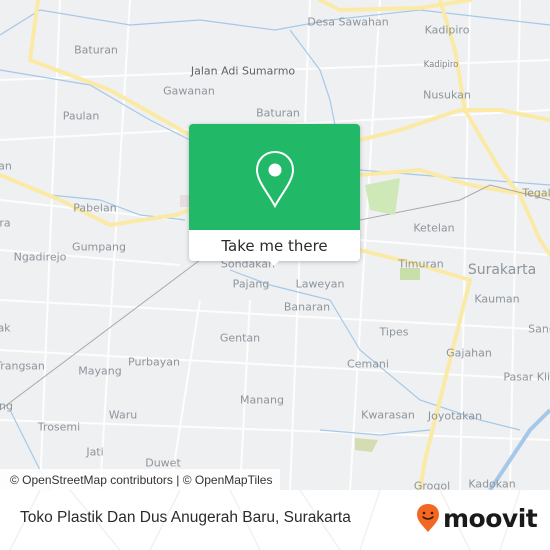 This screenshot has width=550, height=550. I want to click on map-label: Purbayan, so click(154, 362).